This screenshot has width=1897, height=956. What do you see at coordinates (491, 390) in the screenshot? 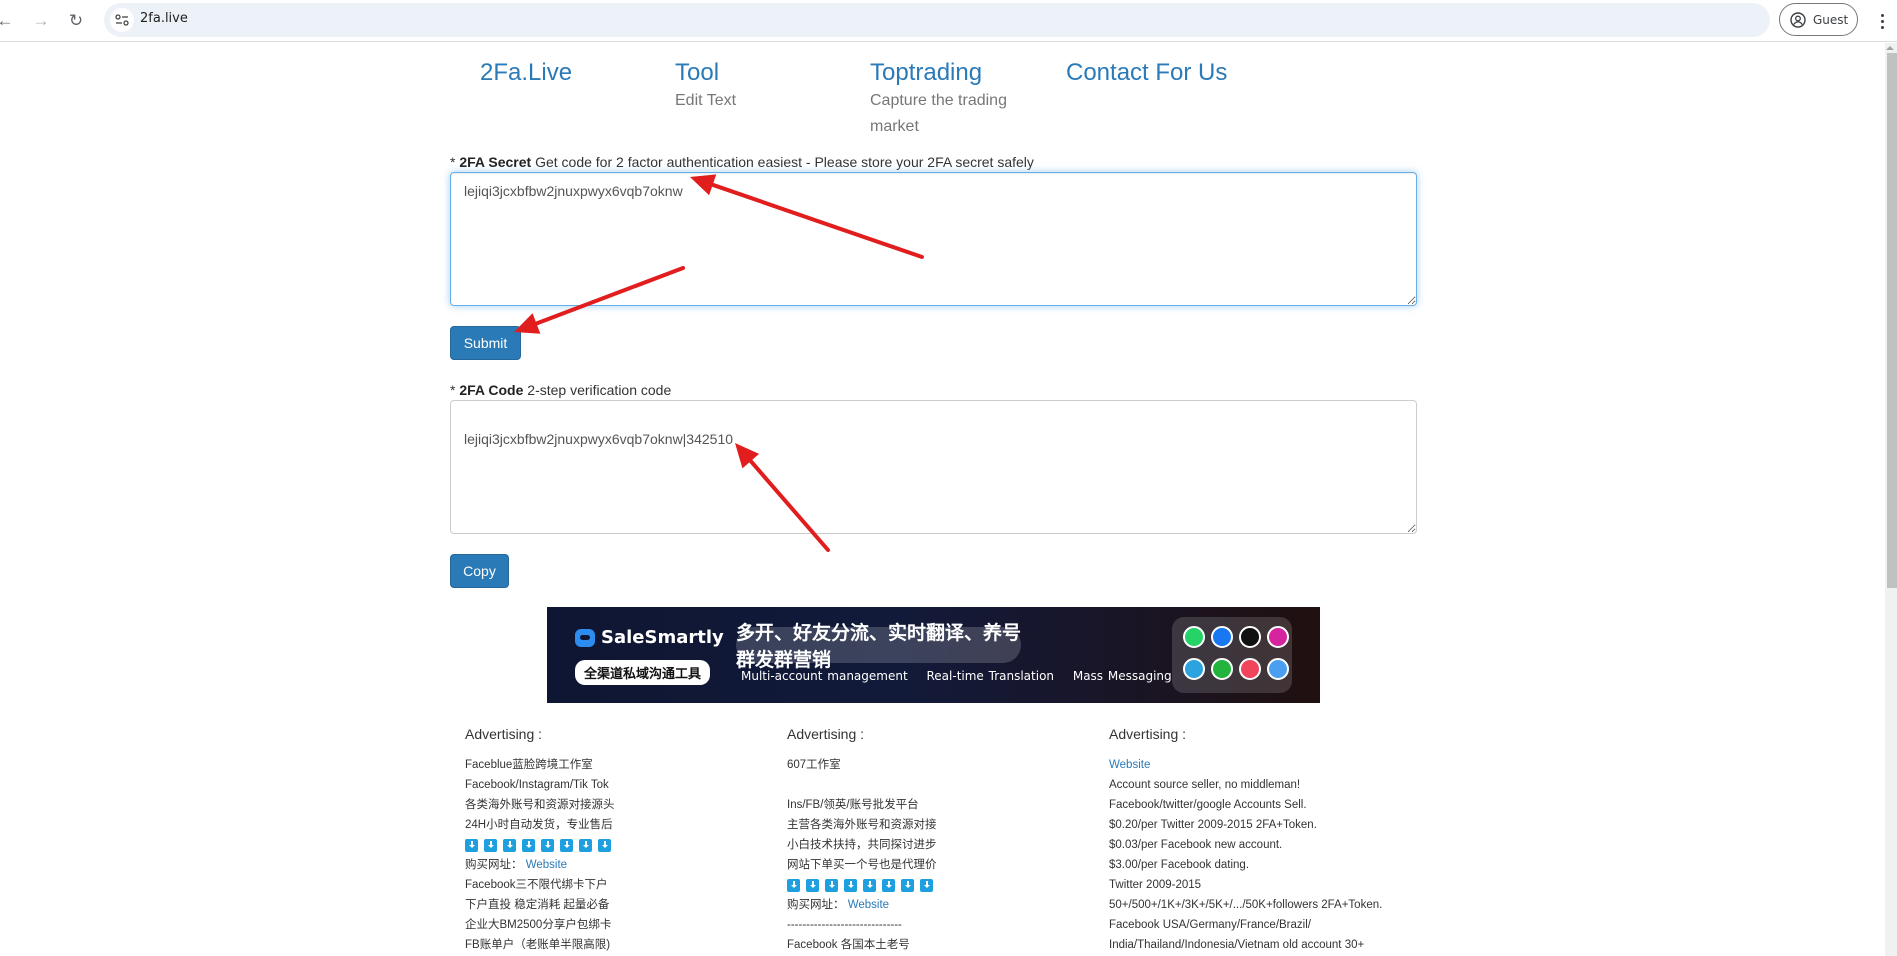
I see `code-label-title: 2FA Code` at bounding box center [491, 390].